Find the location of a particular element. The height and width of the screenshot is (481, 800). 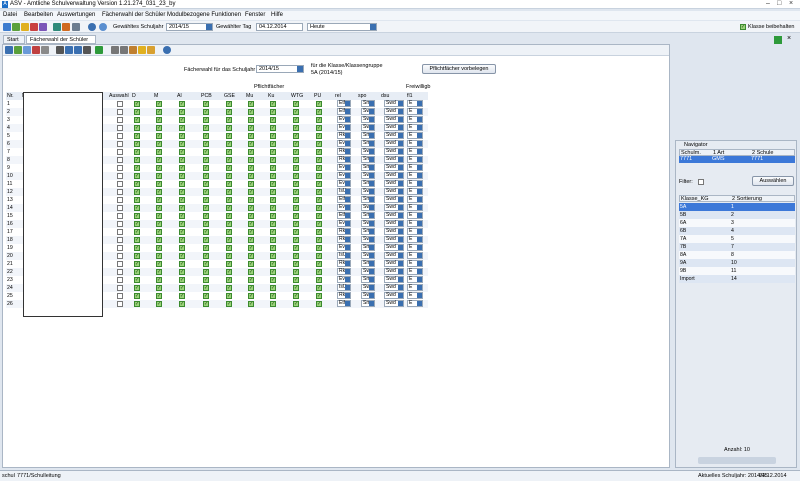

delete-icon is located at coordinates (36, 50).